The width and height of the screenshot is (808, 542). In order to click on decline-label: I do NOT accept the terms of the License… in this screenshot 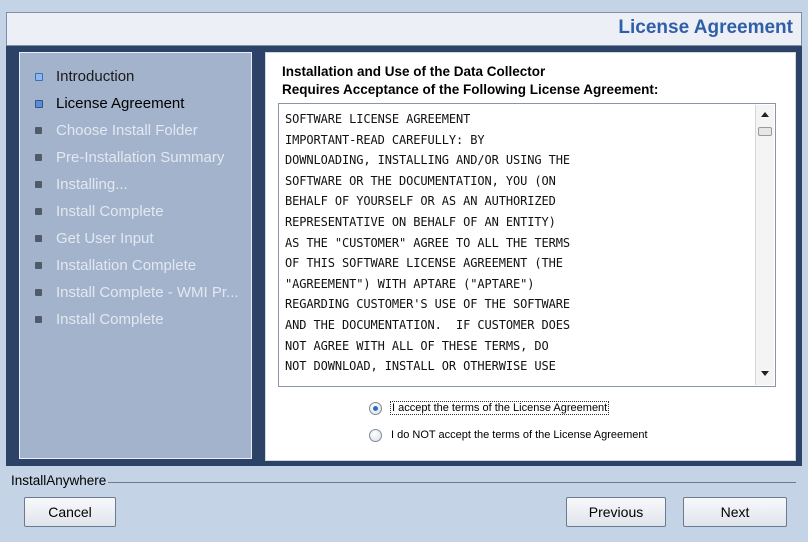, I will do `click(519, 435)`.